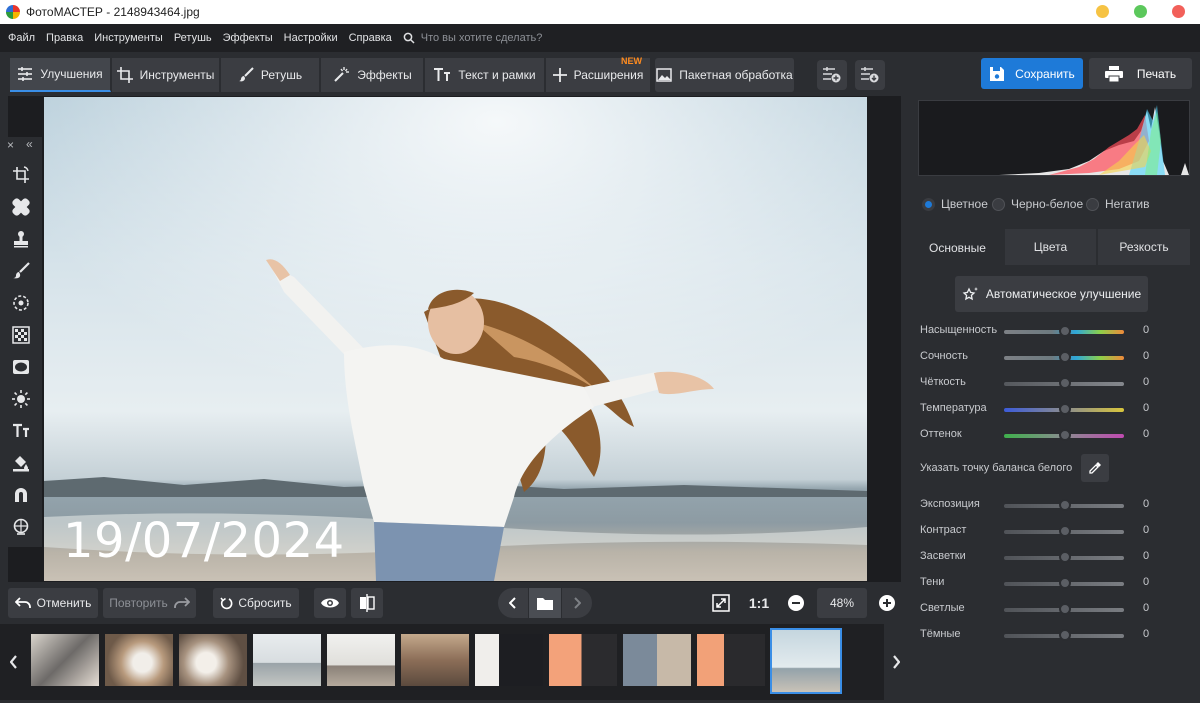  I want to click on thumbnail-selected, so click(806, 661).